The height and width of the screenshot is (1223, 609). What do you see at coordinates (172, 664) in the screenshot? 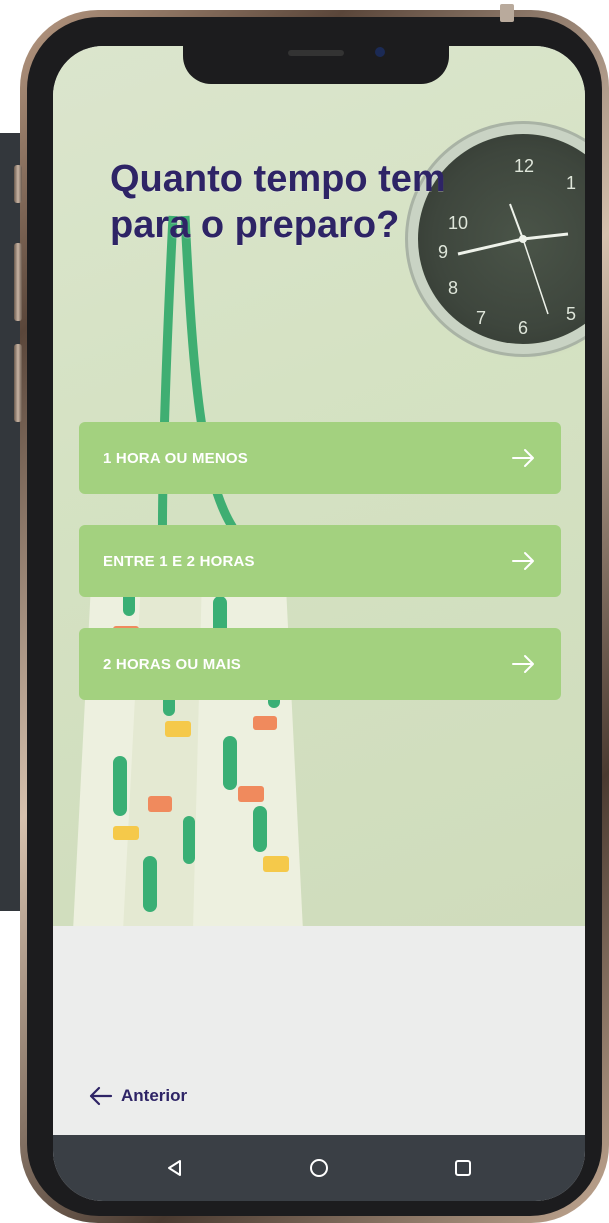
I see `option-label: 2 HORAS OU MAIS` at bounding box center [172, 664].